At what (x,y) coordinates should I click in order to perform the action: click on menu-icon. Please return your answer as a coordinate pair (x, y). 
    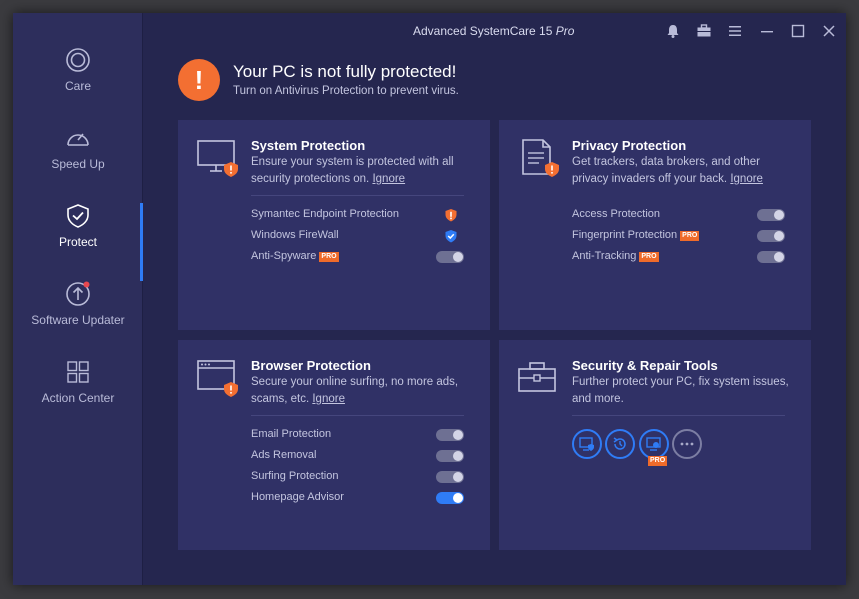
    Looking at the image, I should click on (735, 31).